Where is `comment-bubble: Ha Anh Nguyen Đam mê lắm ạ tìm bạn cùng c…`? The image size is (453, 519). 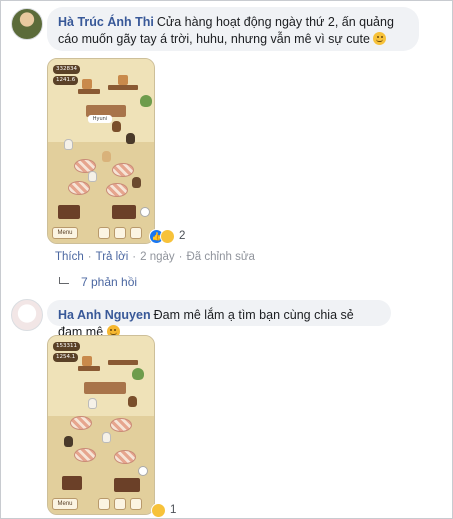
comment-bubble: Ha Anh Nguyen Đam mê lắm ạ tìm bạn cùng c… is located at coordinates (219, 319).